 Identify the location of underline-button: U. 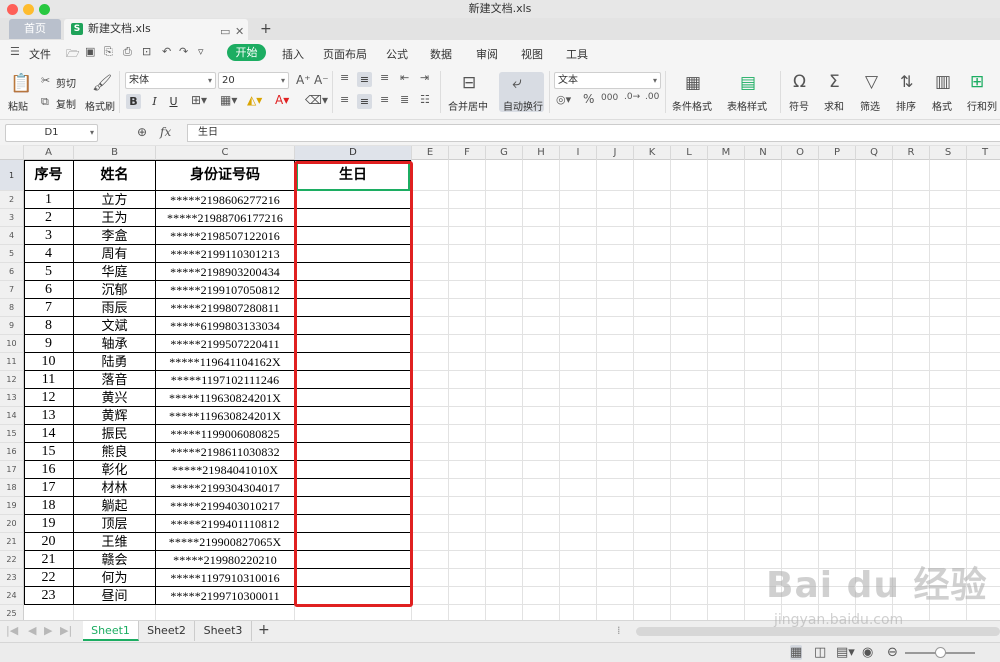
(173, 101).